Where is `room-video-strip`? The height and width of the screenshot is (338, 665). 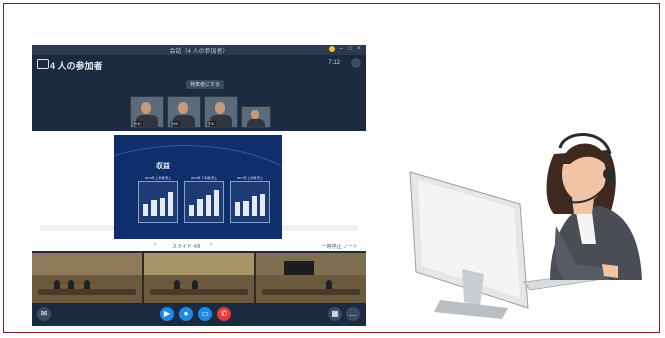
room-video-strip is located at coordinates (199, 278).